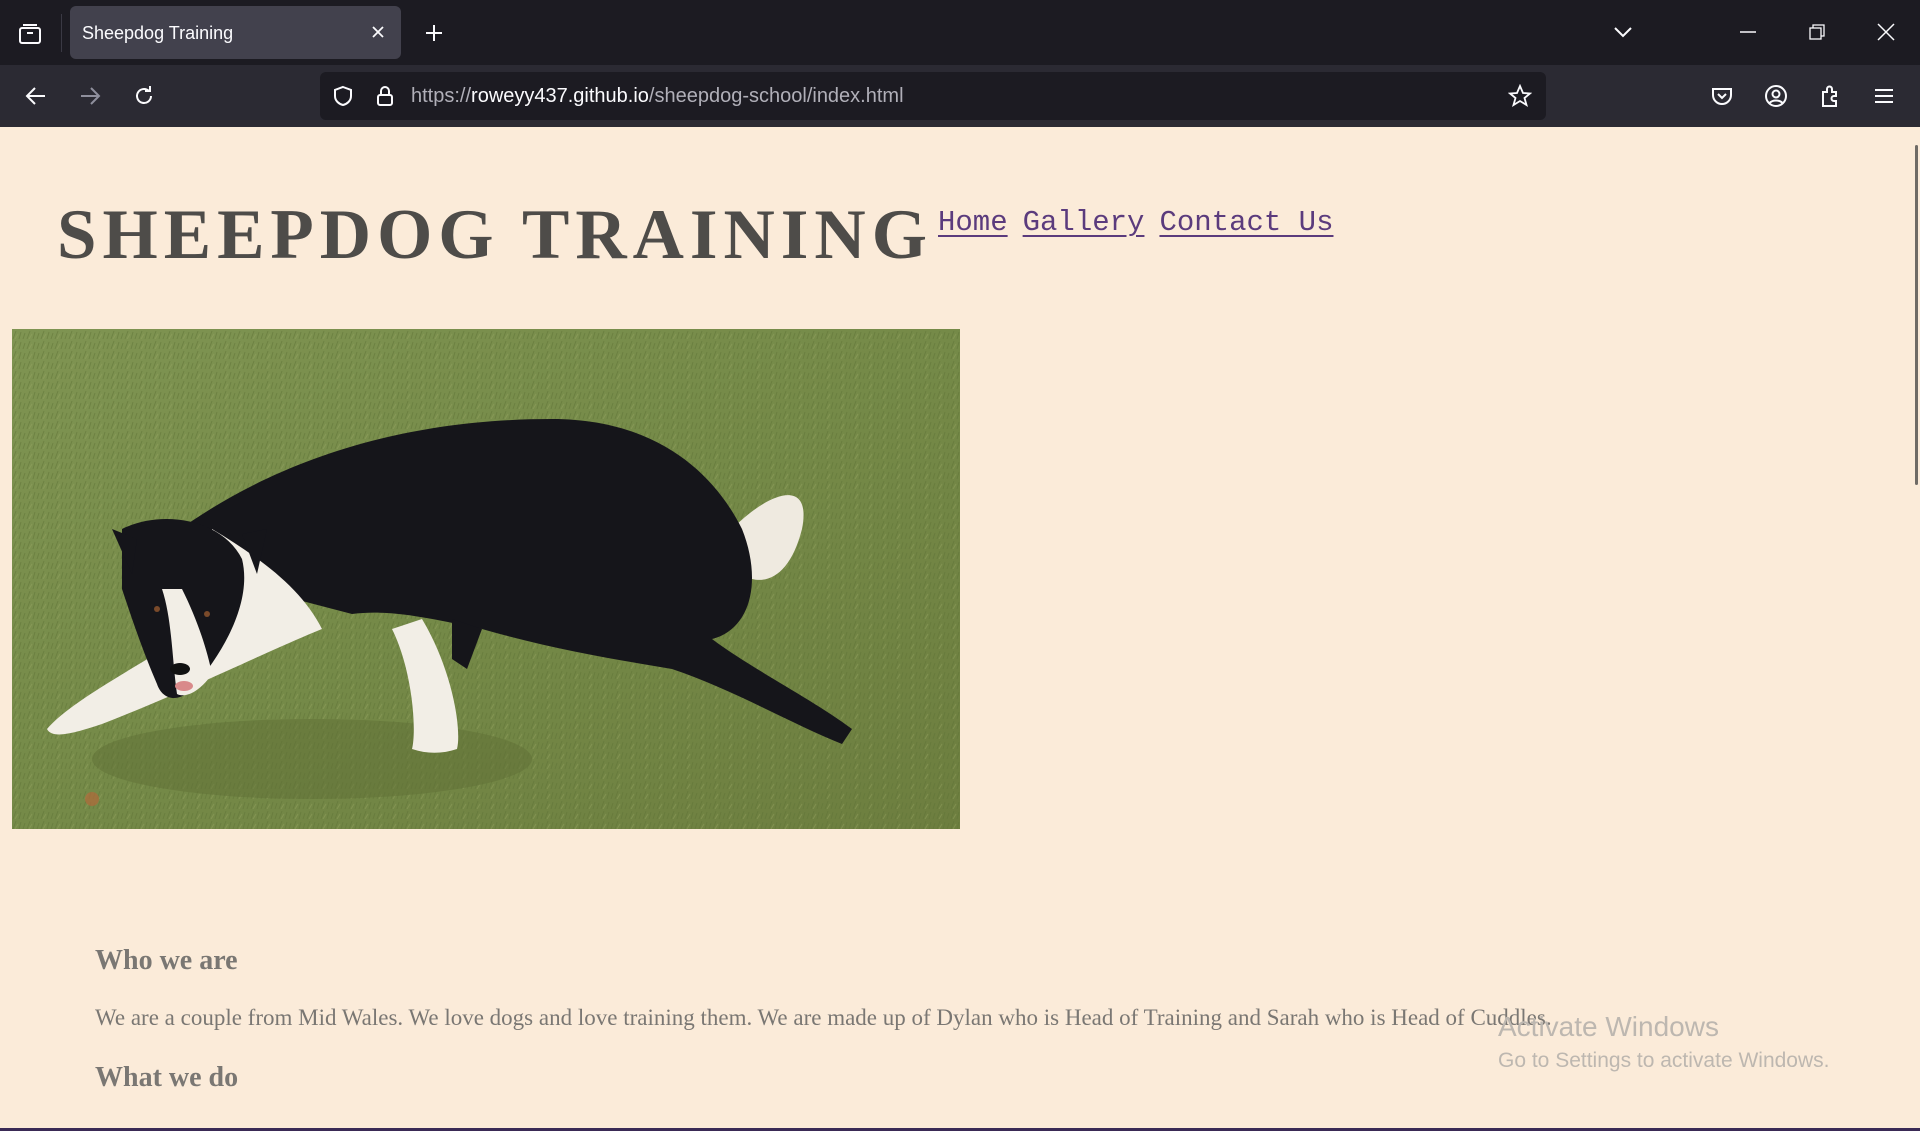  What do you see at coordinates (1776, 96) in the screenshot?
I see `account-icon` at bounding box center [1776, 96].